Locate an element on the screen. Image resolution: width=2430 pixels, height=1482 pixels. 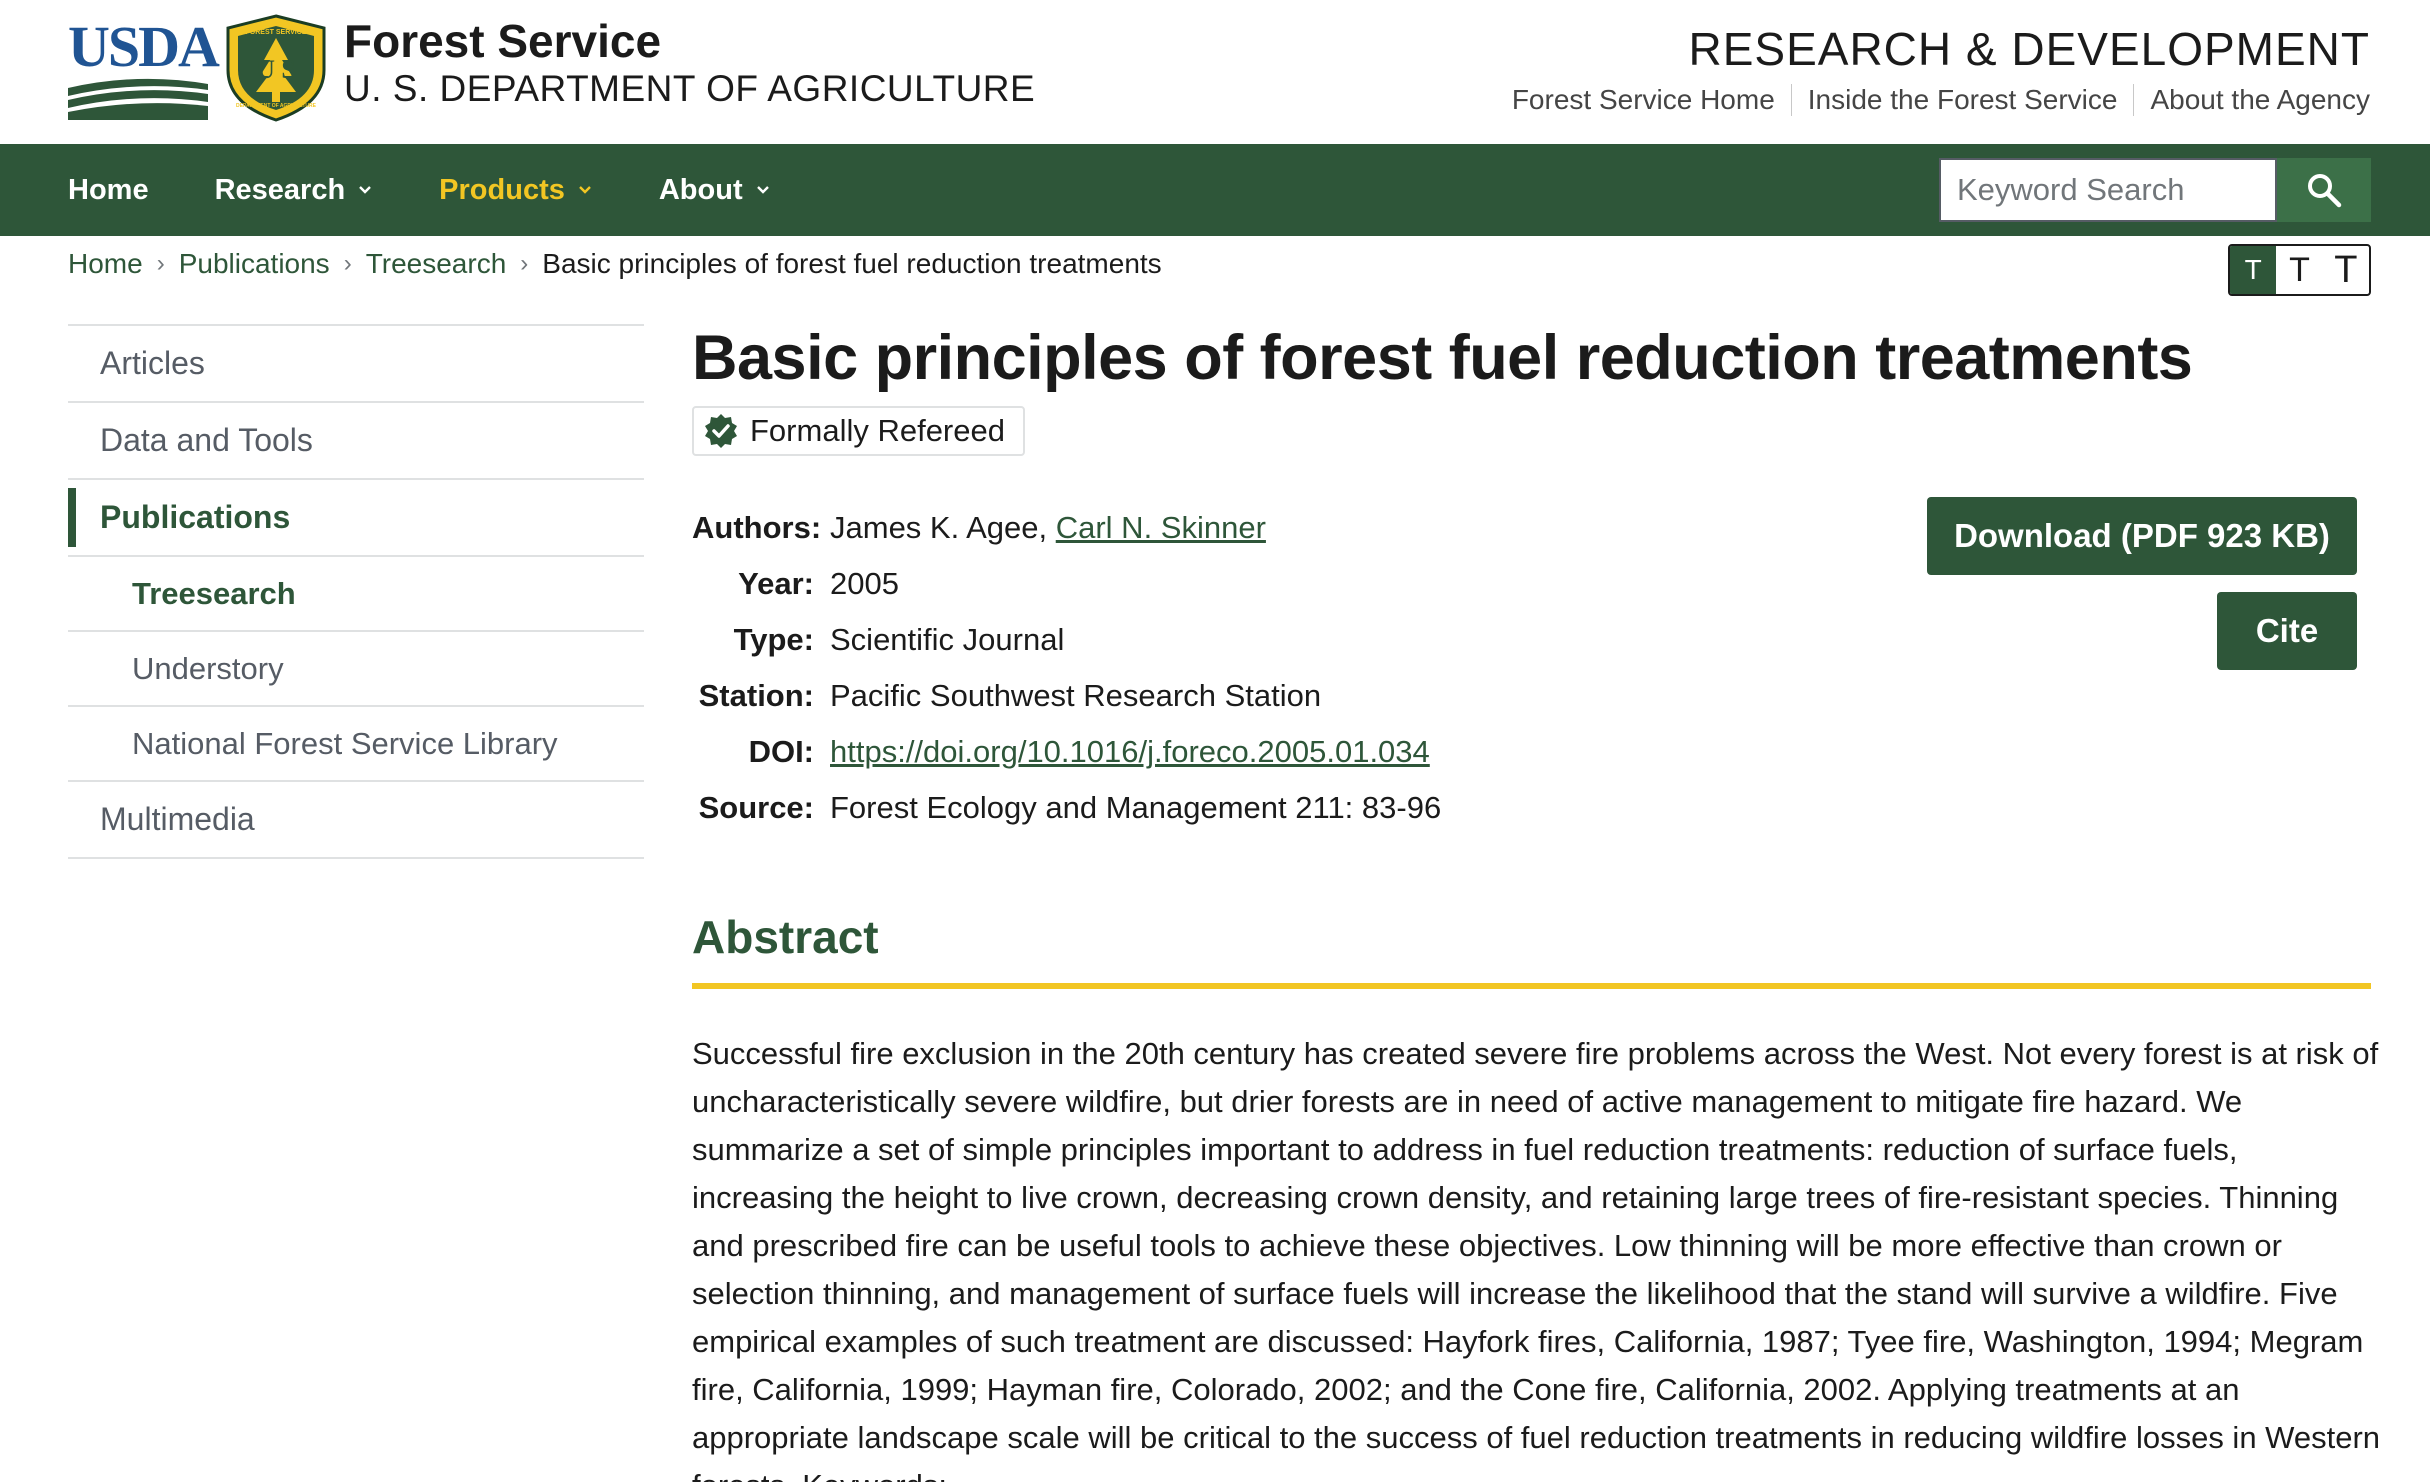
text-size-control: T T T is located at coordinates (2299, 270).